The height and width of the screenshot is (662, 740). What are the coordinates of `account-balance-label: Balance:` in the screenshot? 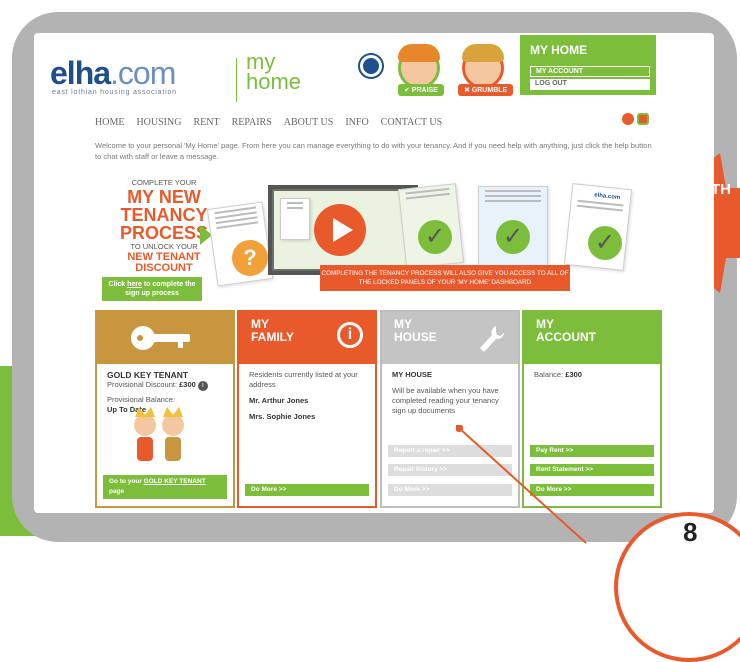 It's located at (550, 374).